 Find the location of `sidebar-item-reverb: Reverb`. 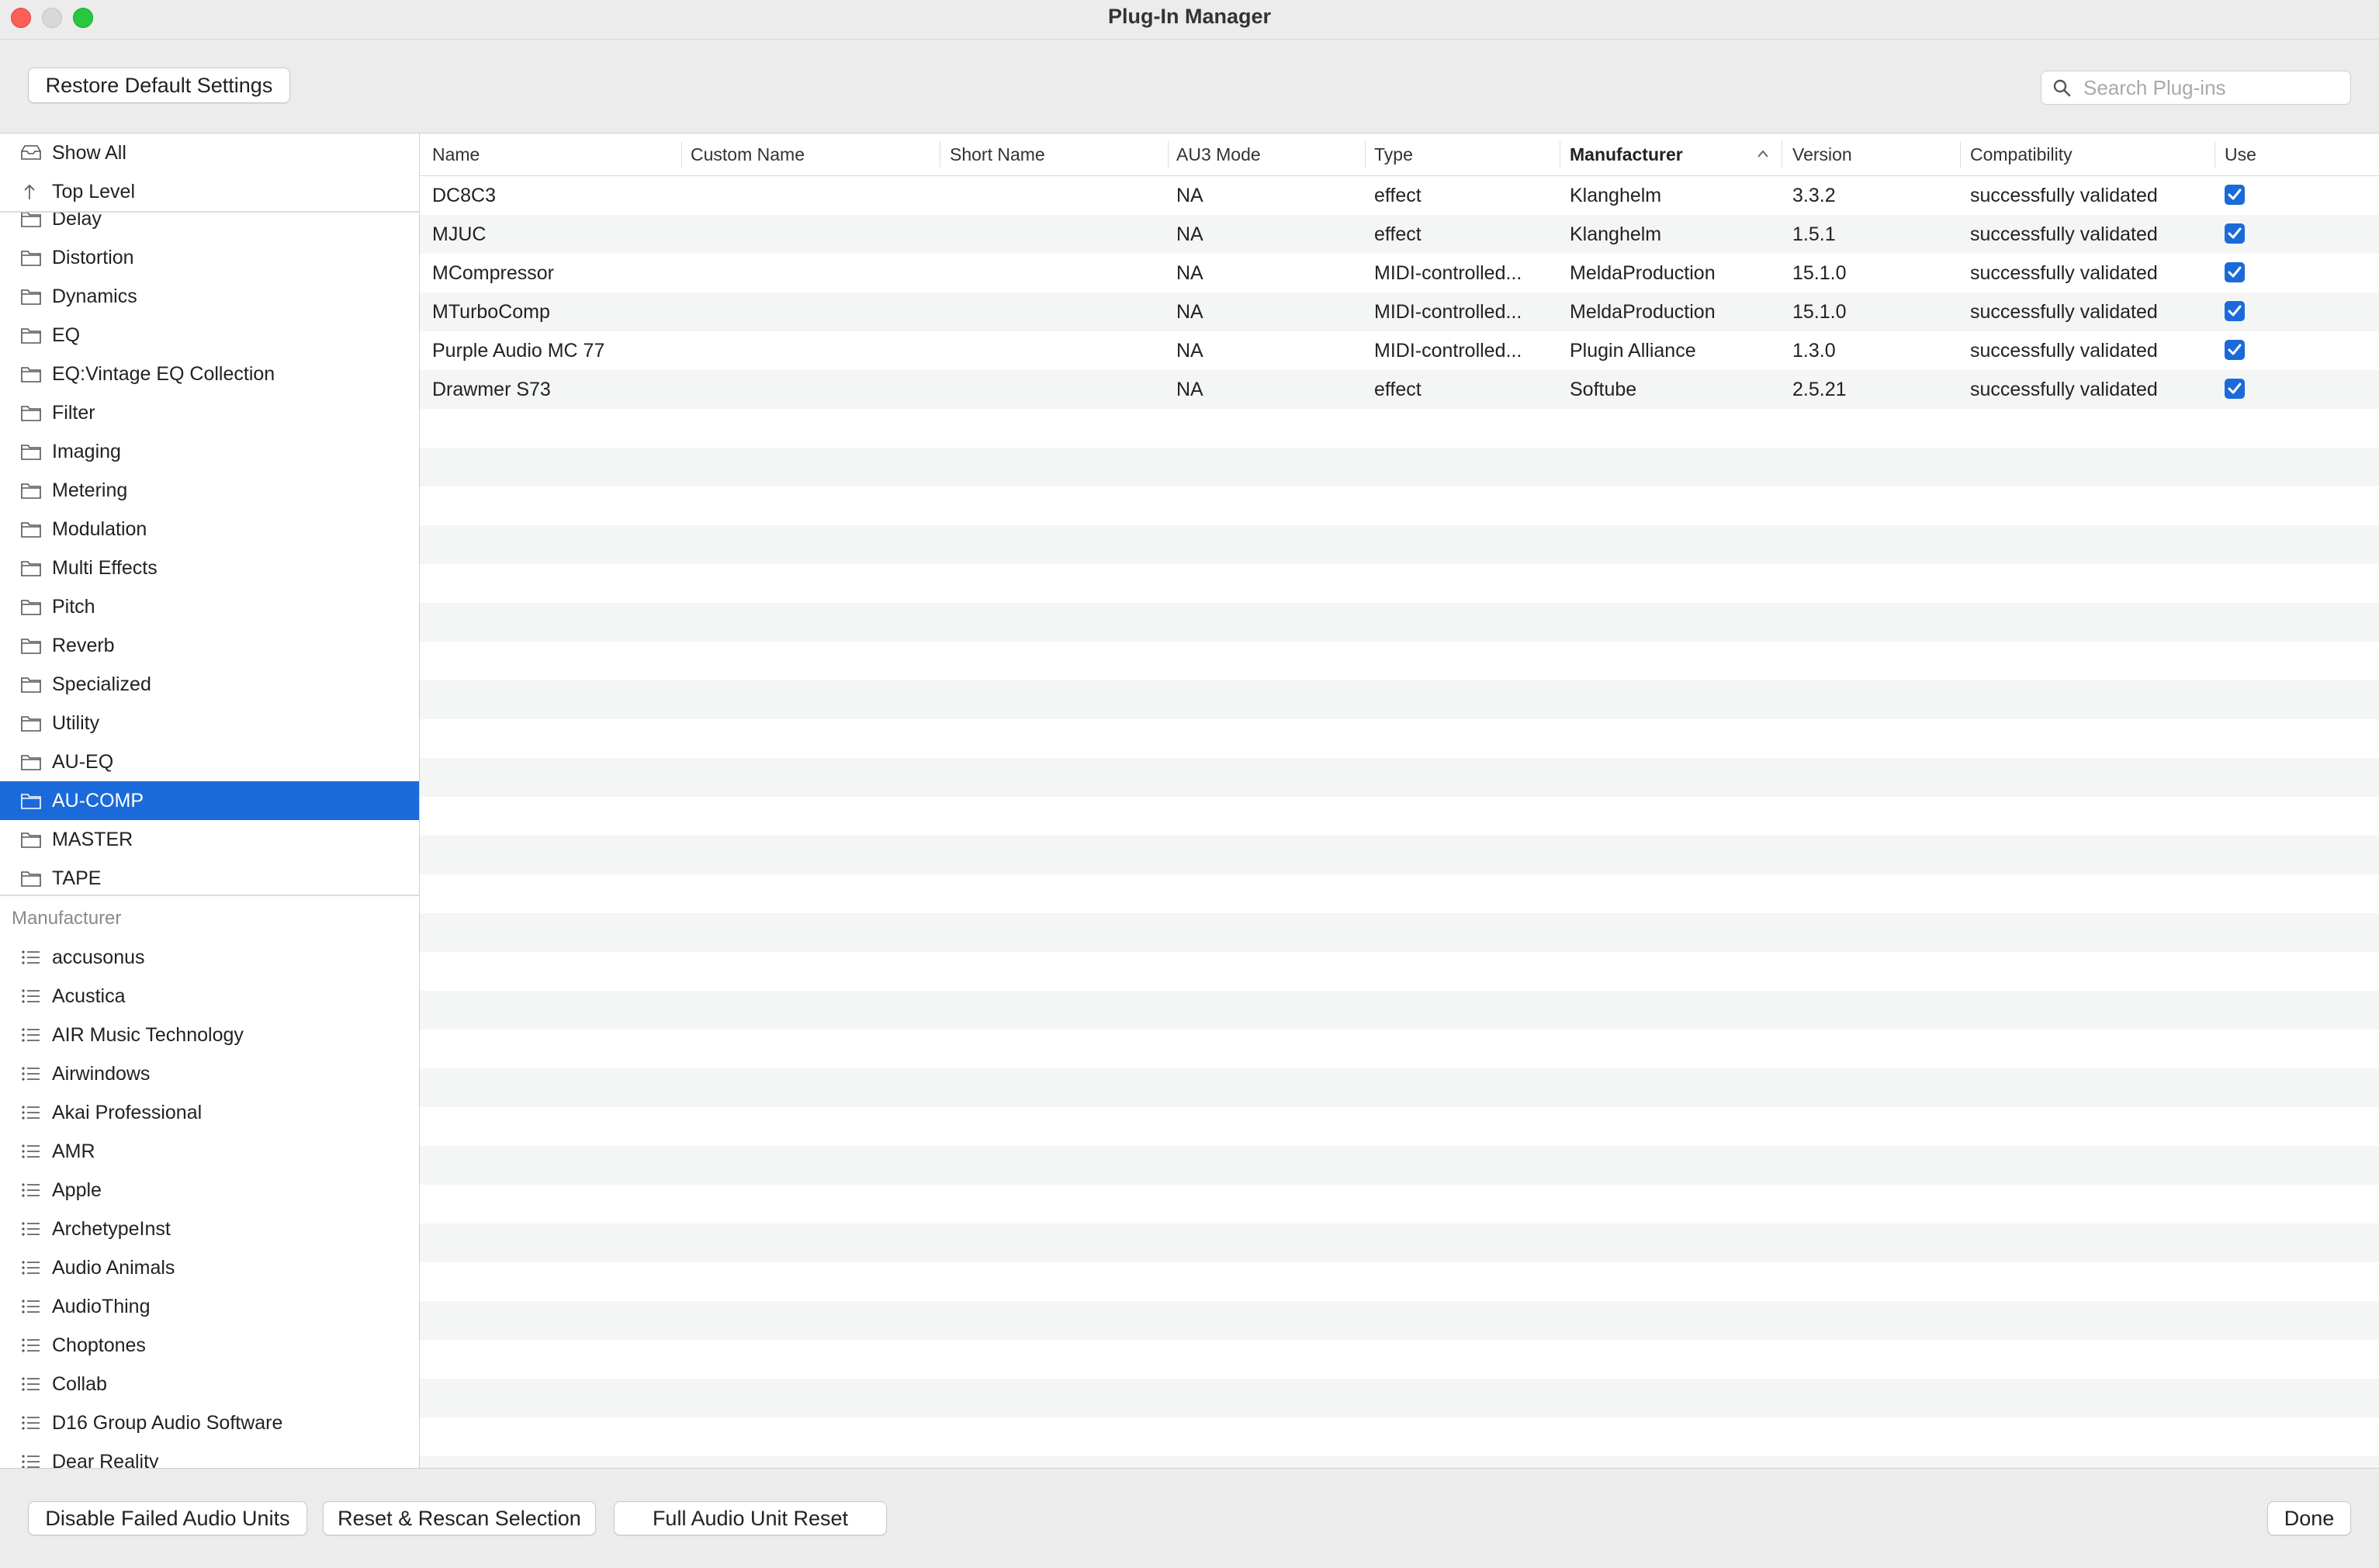

sidebar-item-reverb: Reverb is located at coordinates (209, 646).